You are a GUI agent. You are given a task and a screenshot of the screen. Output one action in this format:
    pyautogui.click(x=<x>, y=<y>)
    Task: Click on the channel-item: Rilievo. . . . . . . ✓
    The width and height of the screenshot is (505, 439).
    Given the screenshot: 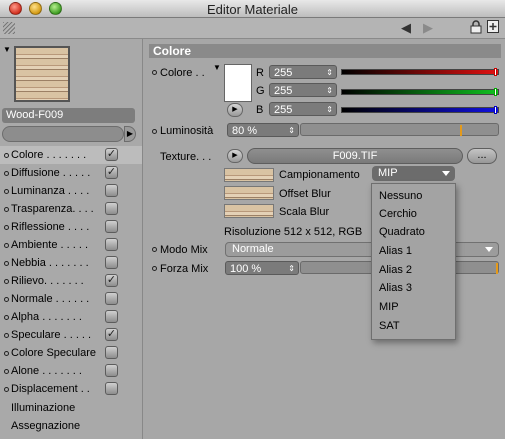 What is the action you would take?
    pyautogui.click(x=71, y=281)
    